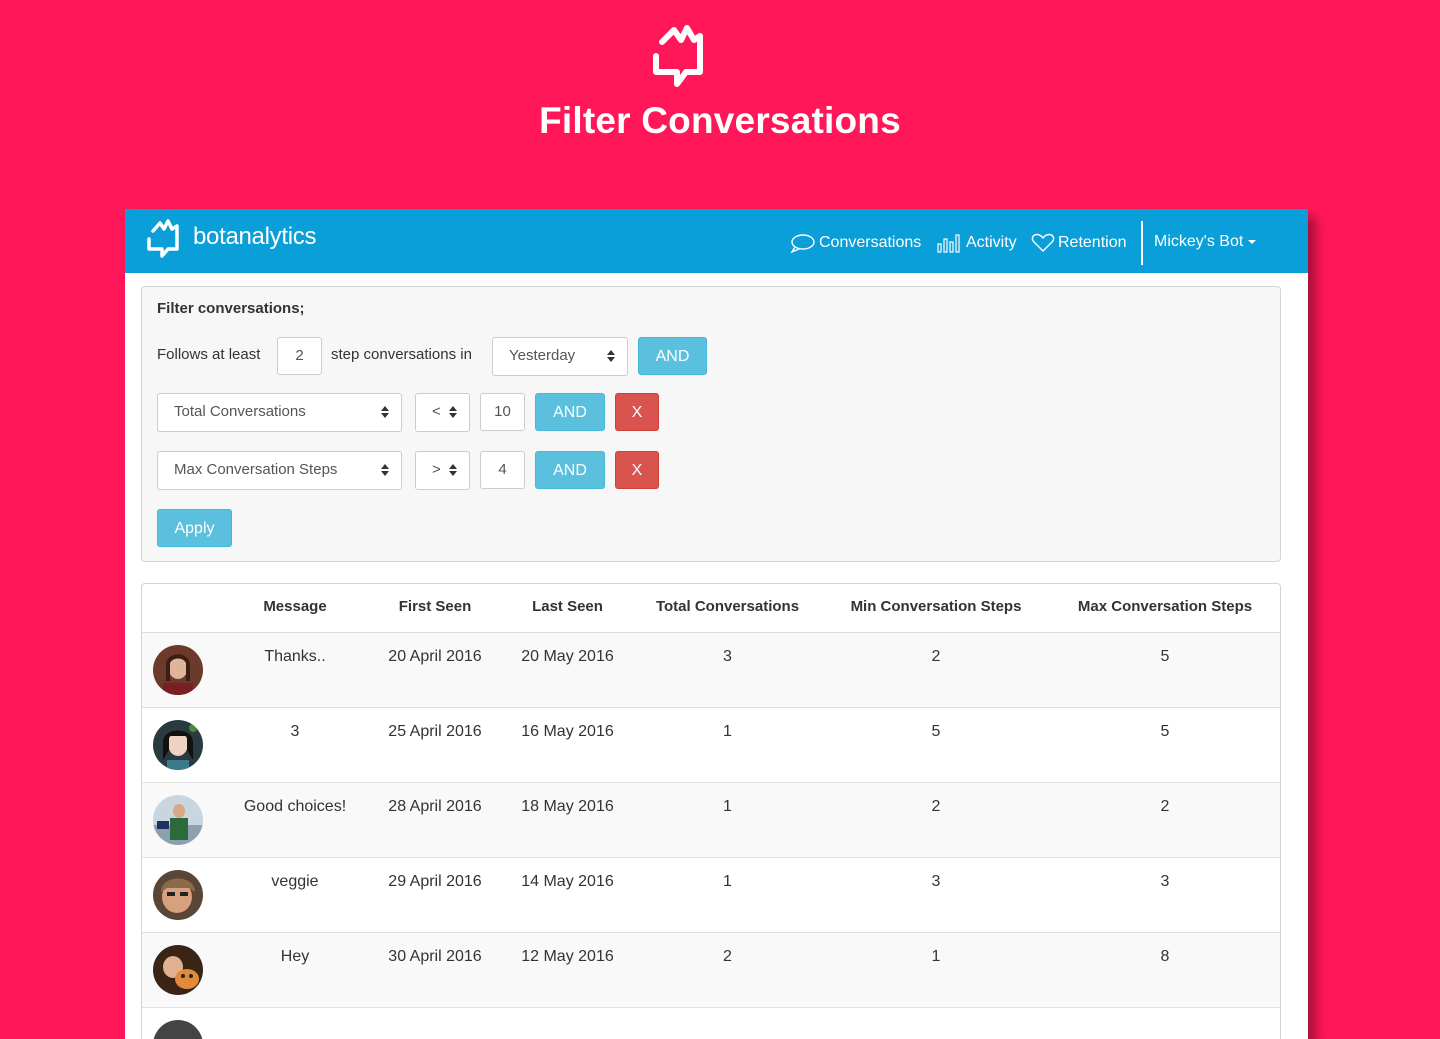  Describe the element at coordinates (870, 242) in the screenshot. I see `nav-conversations-label: Conversations` at that location.